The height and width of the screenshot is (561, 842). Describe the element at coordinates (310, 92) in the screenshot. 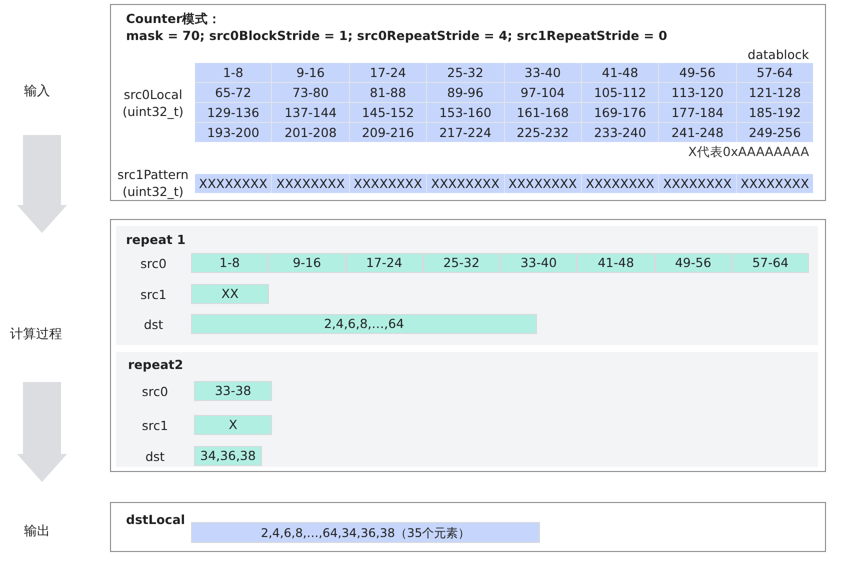

I see `table-cell: 73-80` at that location.